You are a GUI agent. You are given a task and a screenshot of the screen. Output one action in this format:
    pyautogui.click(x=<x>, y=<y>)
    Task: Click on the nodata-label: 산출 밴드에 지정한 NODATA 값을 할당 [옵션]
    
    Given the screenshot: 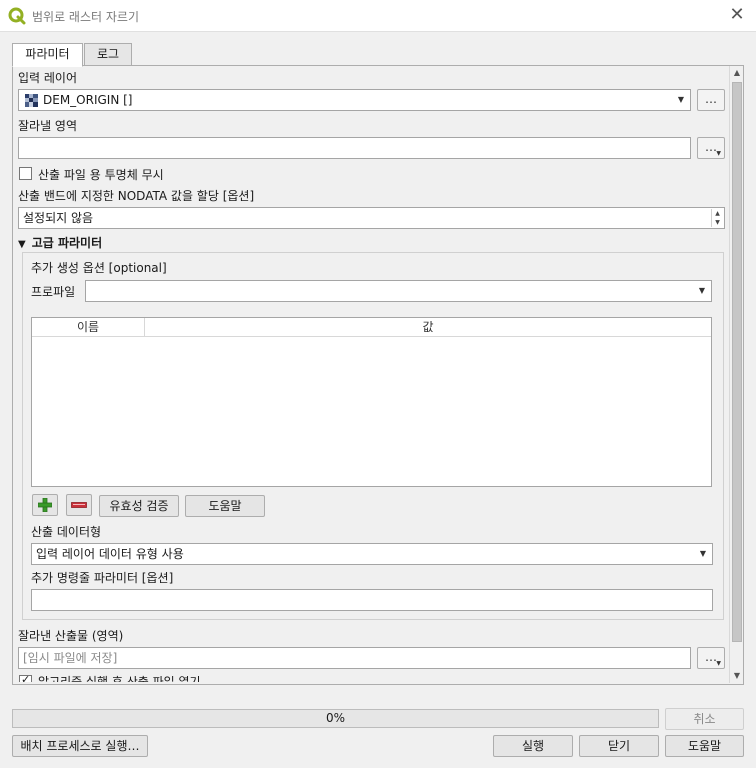 What is the action you would take?
    pyautogui.click(x=136, y=196)
    